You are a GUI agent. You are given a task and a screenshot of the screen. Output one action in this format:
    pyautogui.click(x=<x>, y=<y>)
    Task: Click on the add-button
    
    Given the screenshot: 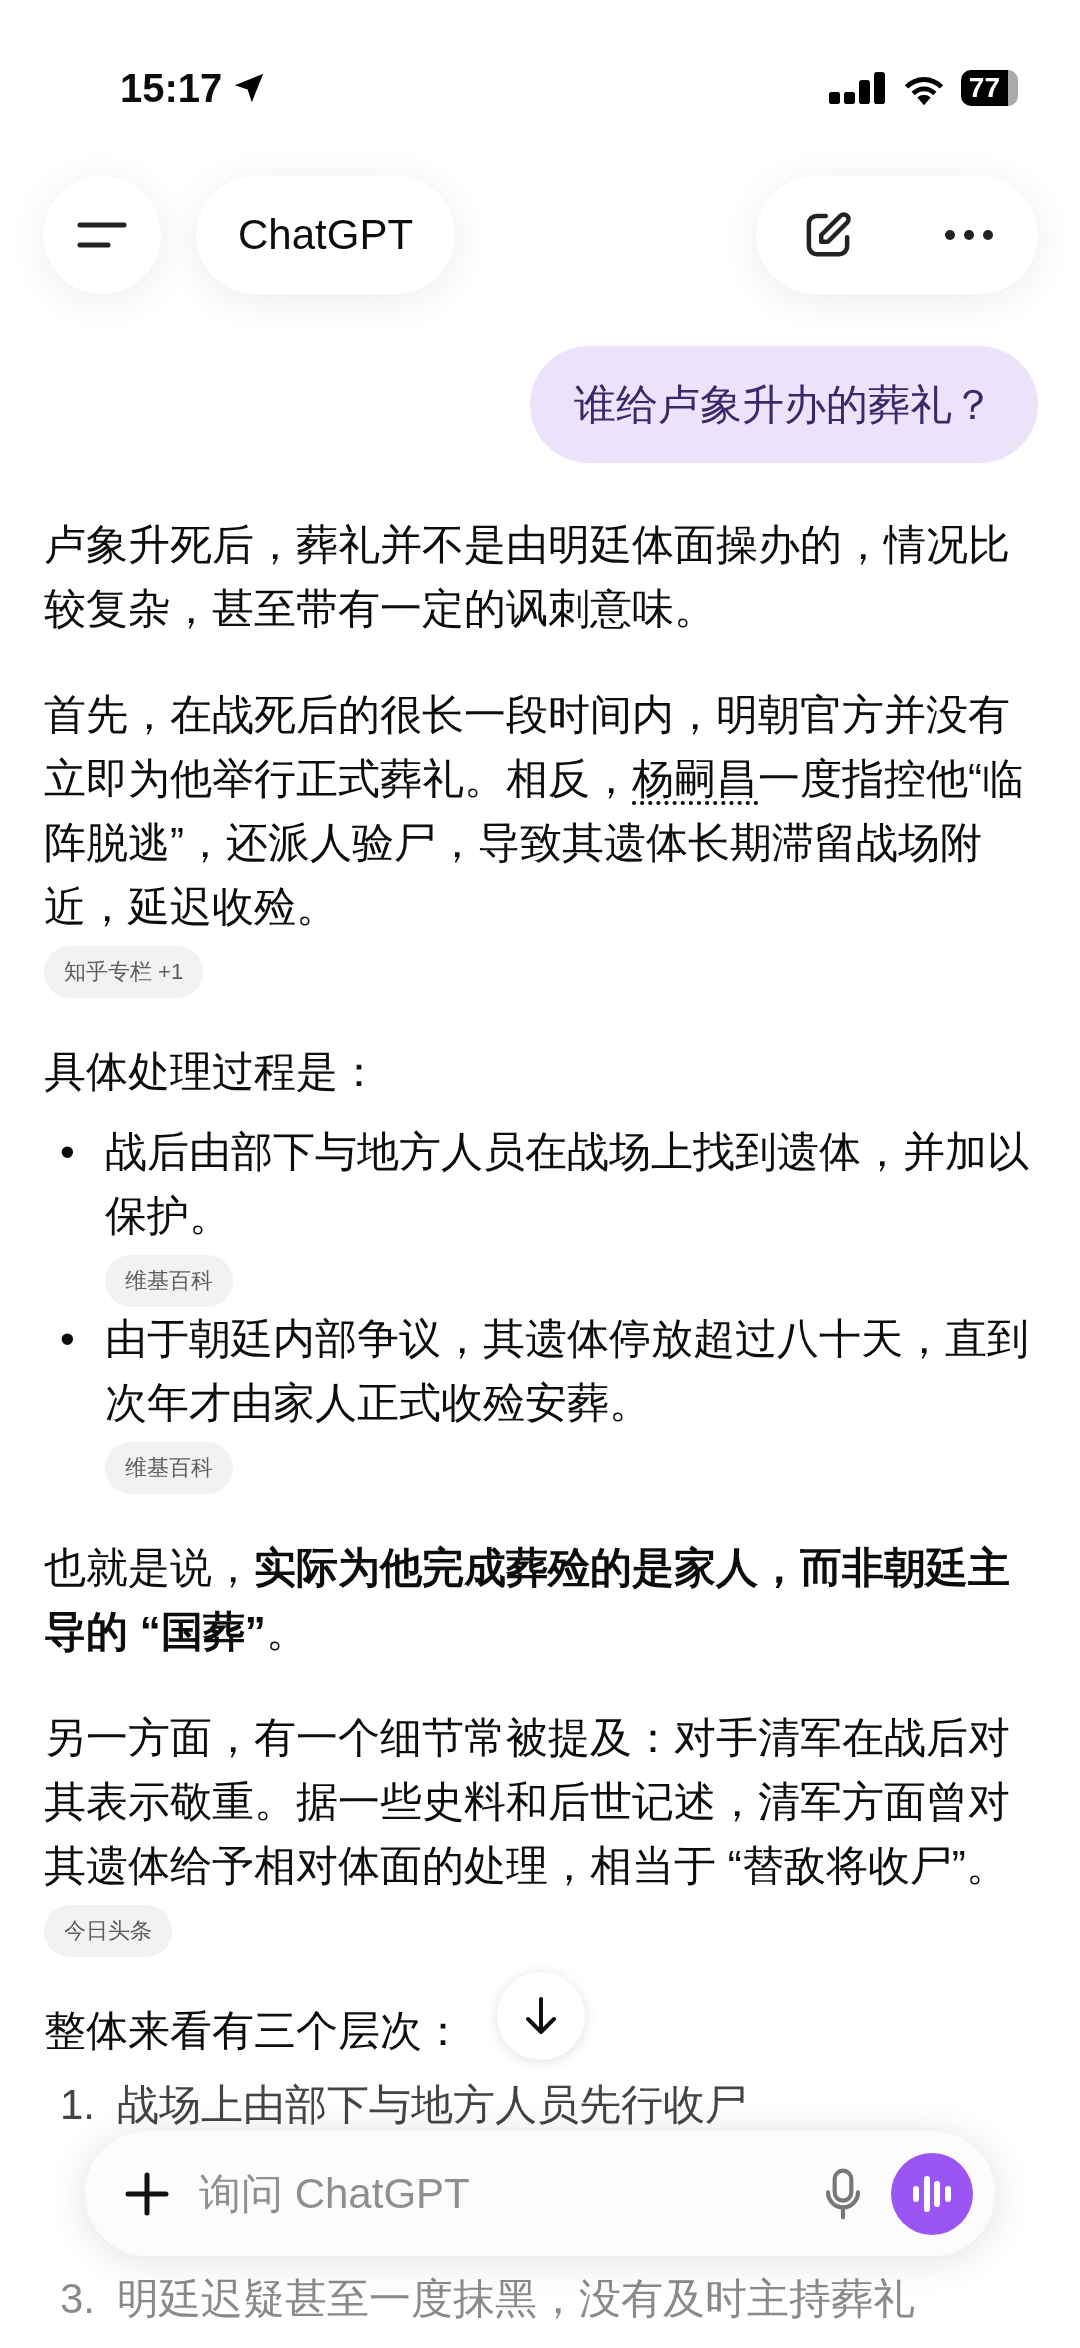 What is the action you would take?
    pyautogui.click(x=147, y=2193)
    